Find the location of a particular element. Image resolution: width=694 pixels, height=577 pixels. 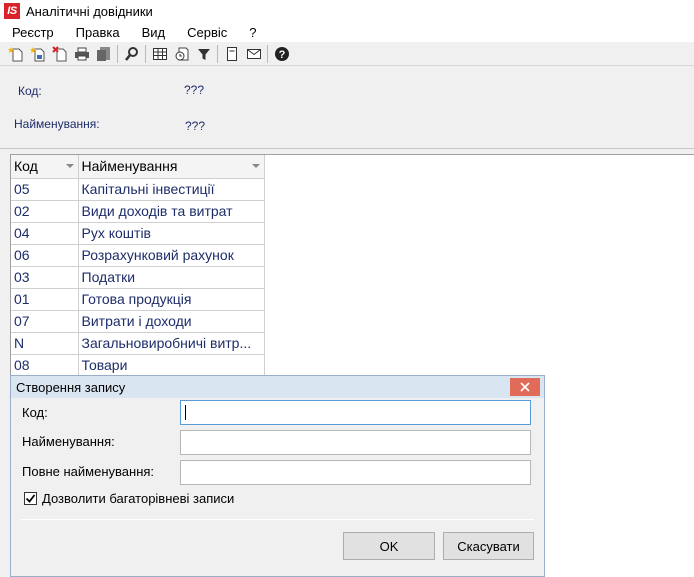

cell-code: 02 is located at coordinates (45, 211).